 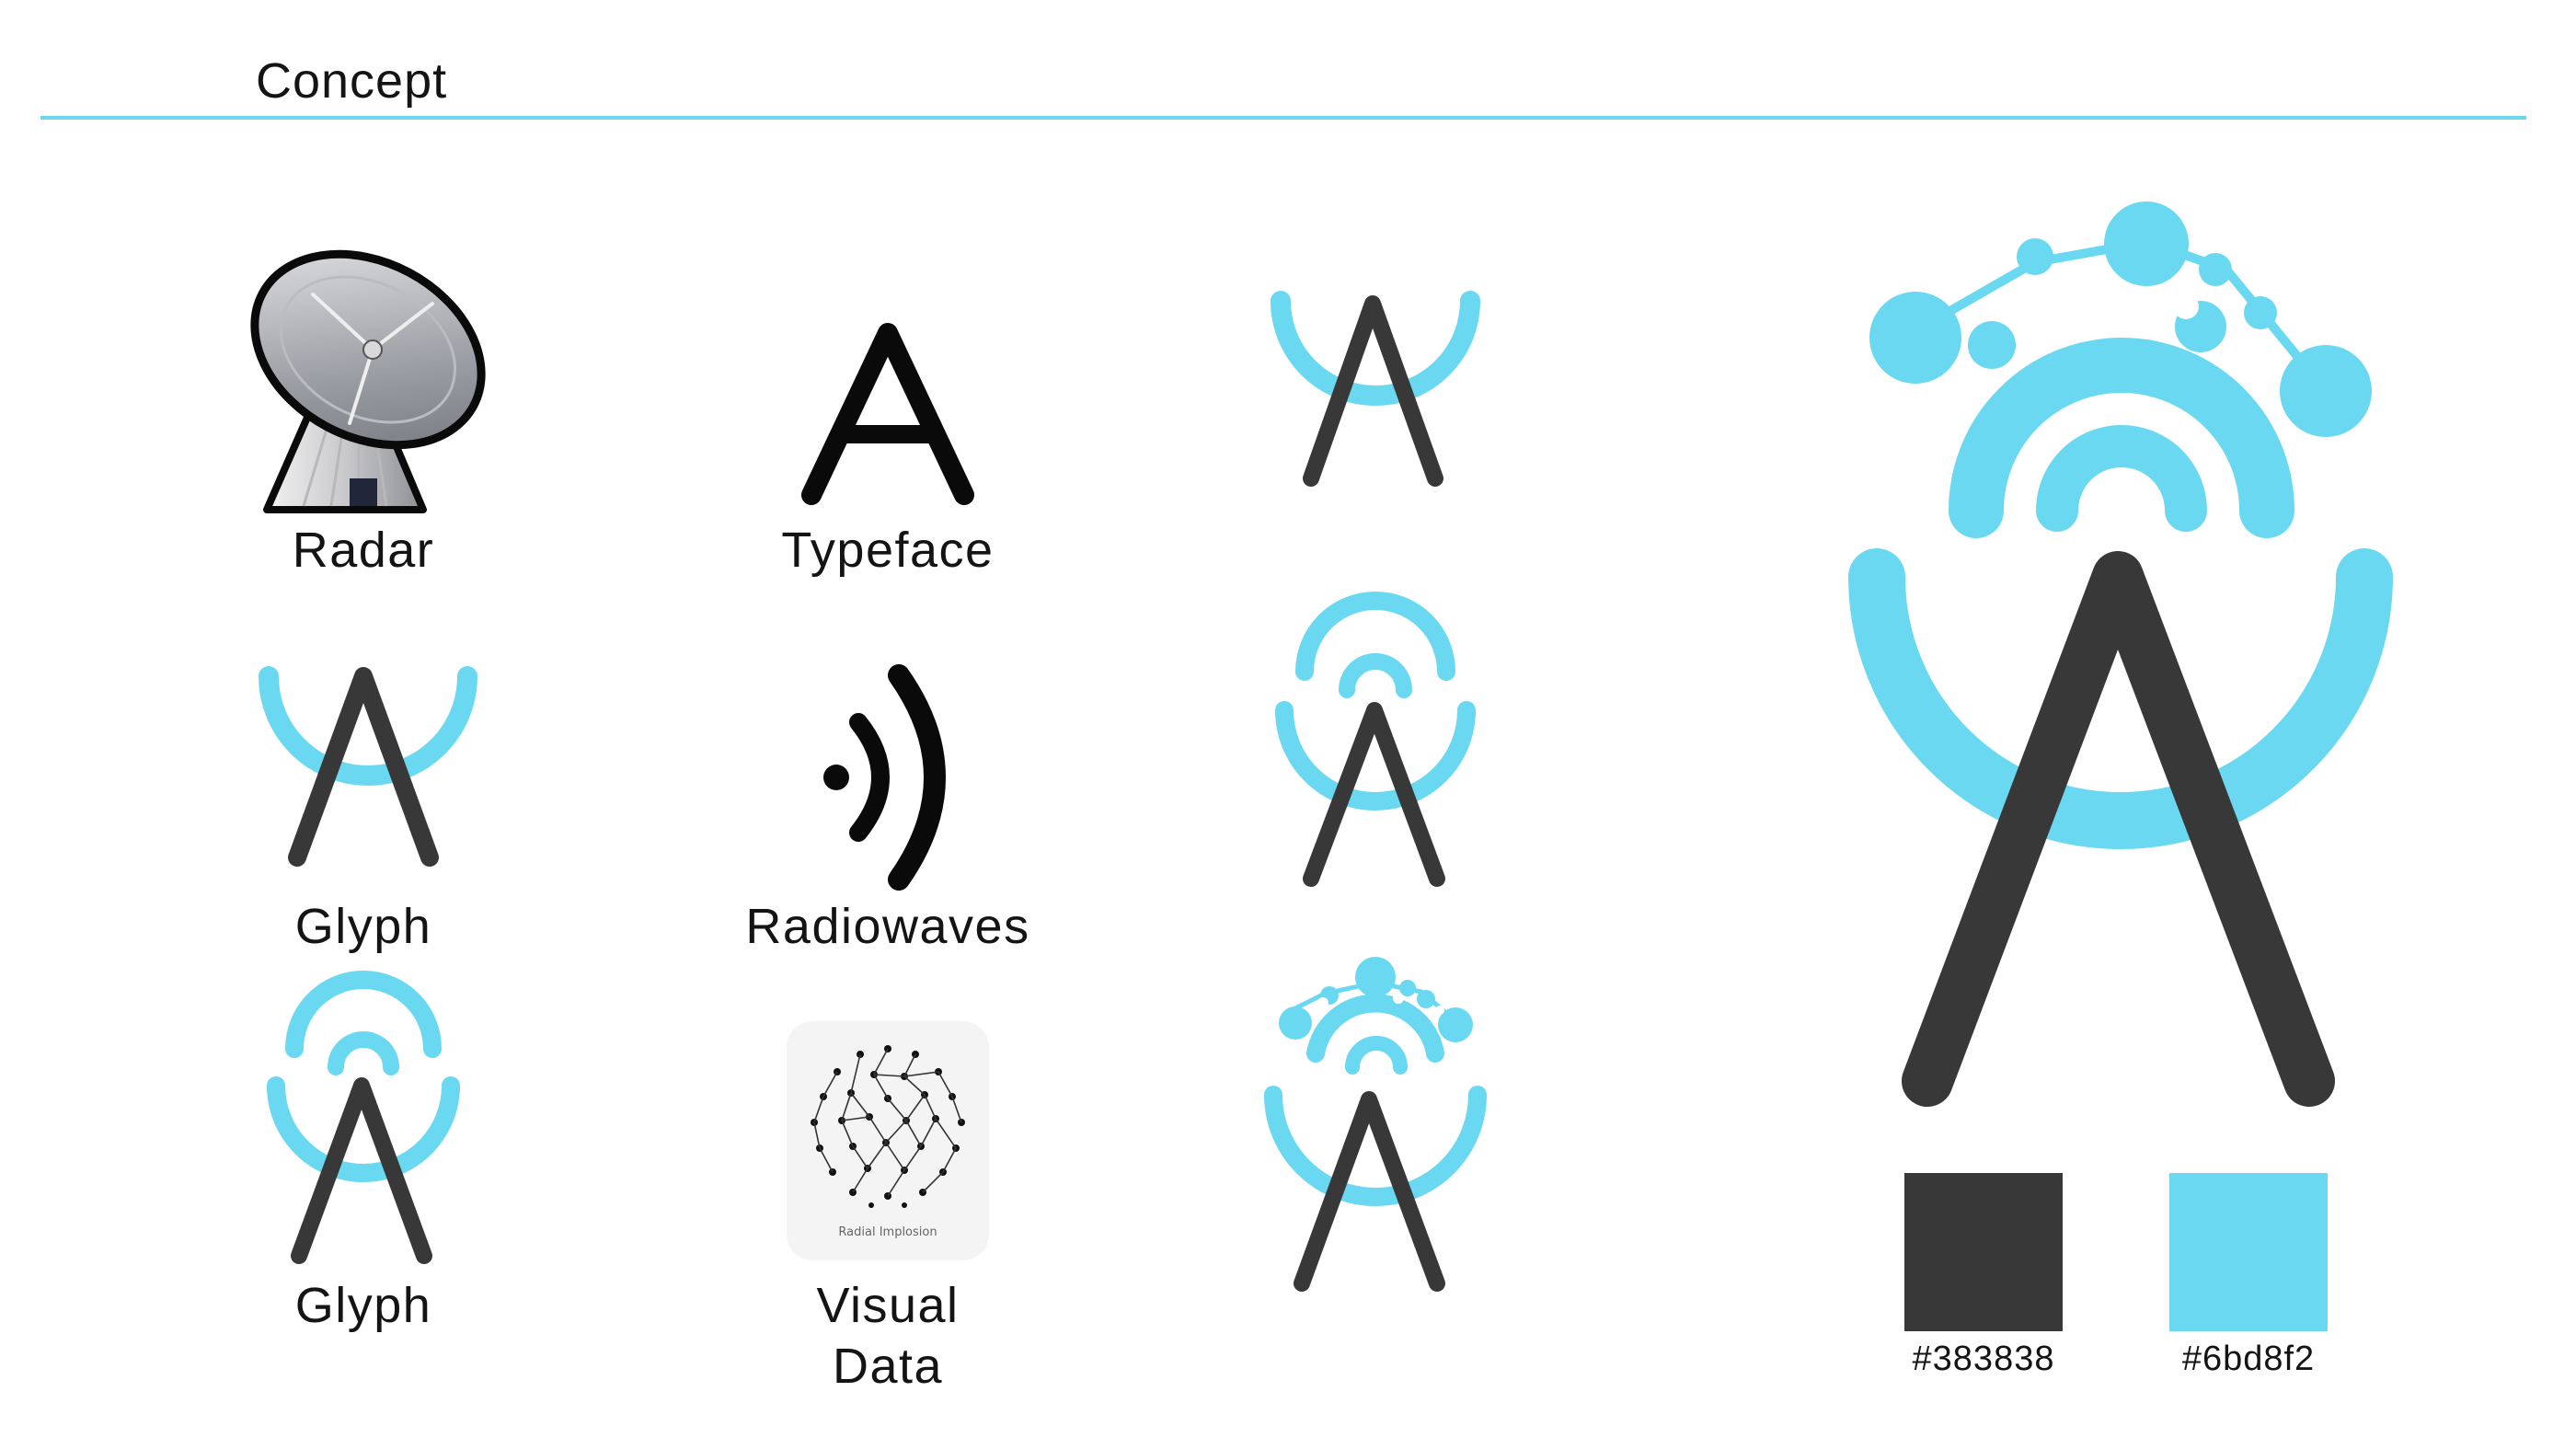 I want to click on concept-label-visual-data-line1: Visual, so click(x=888, y=1305).